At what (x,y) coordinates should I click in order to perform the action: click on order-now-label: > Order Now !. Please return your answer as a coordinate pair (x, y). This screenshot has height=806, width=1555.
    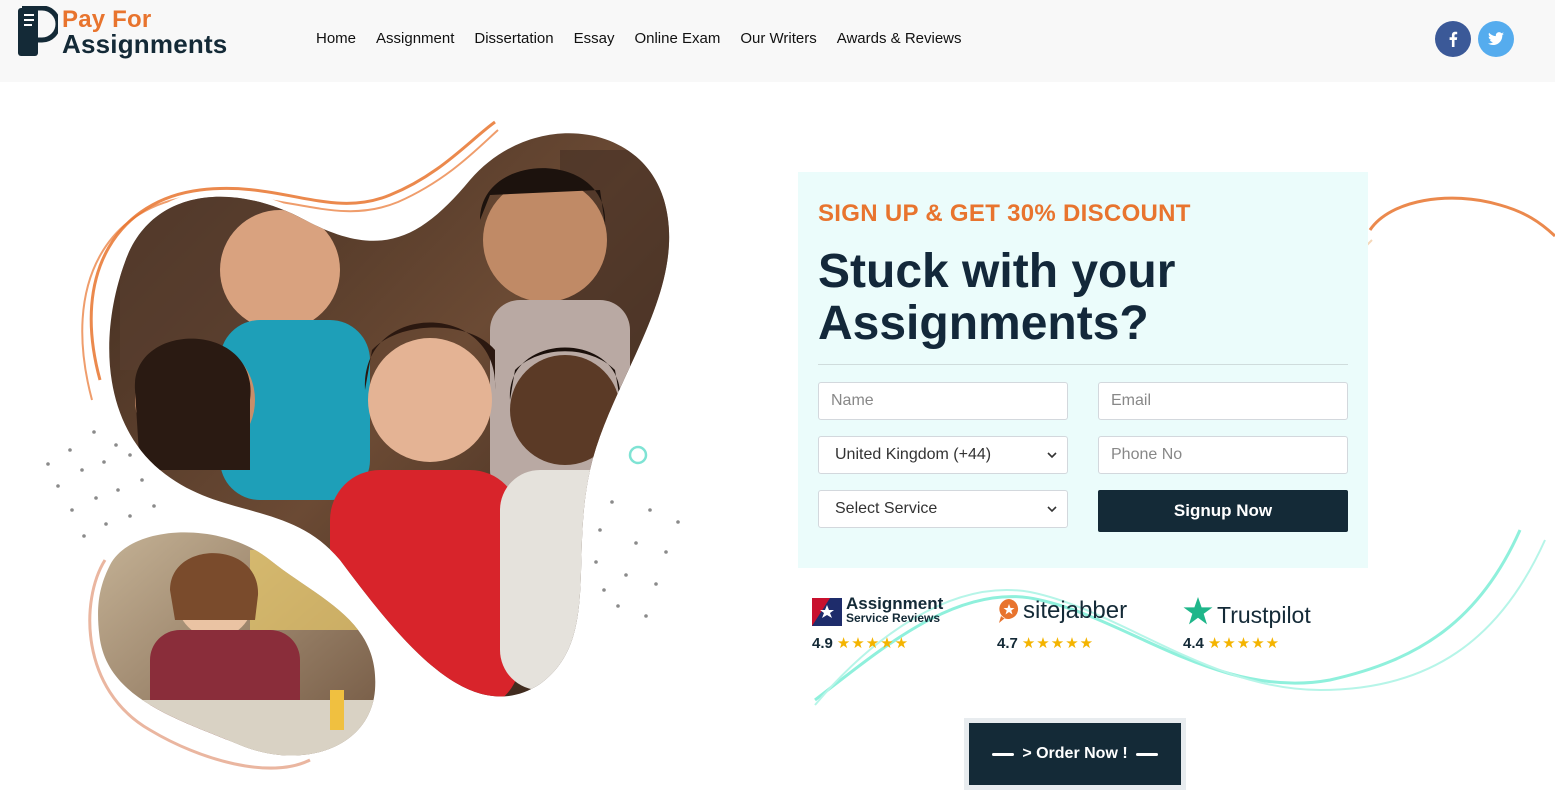
    Looking at the image, I should click on (1075, 753).